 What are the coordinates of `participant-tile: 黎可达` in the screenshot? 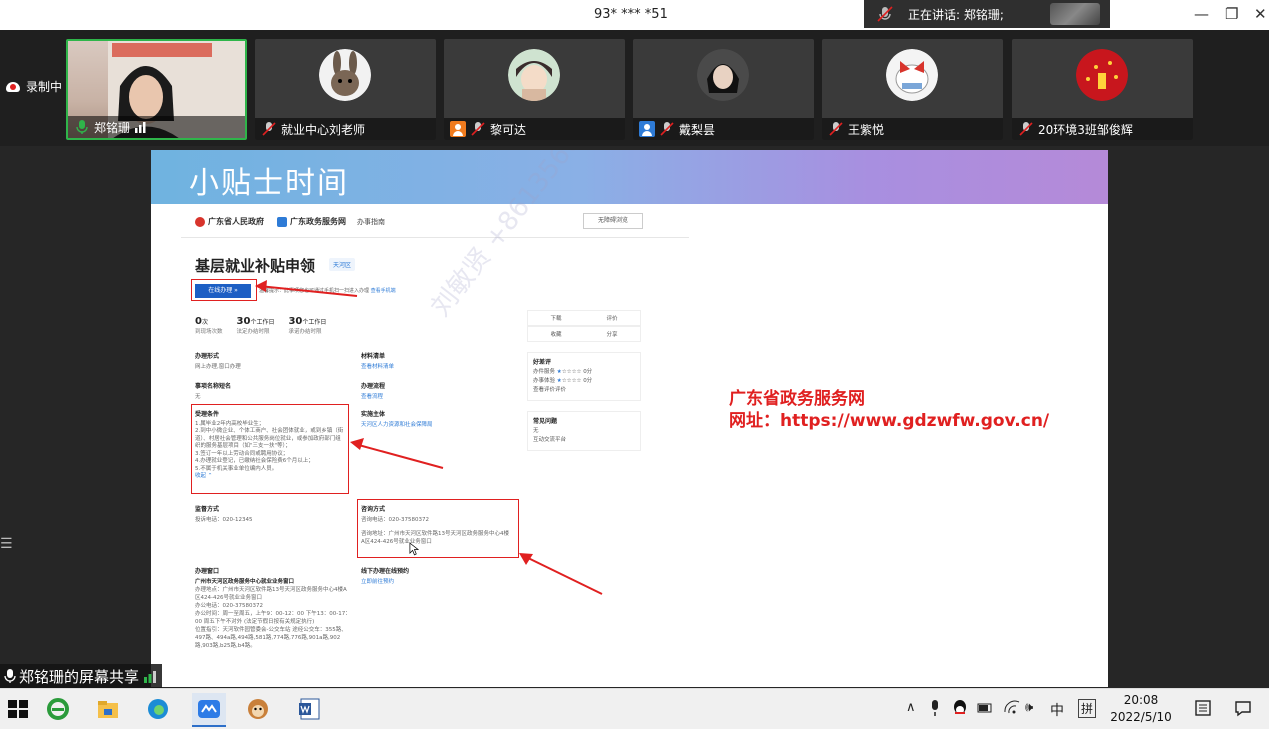 It's located at (534, 89).